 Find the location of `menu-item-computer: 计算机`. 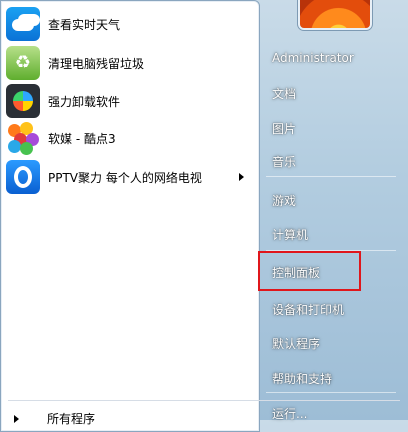

menu-item-computer: 计算机 is located at coordinates (333, 234).